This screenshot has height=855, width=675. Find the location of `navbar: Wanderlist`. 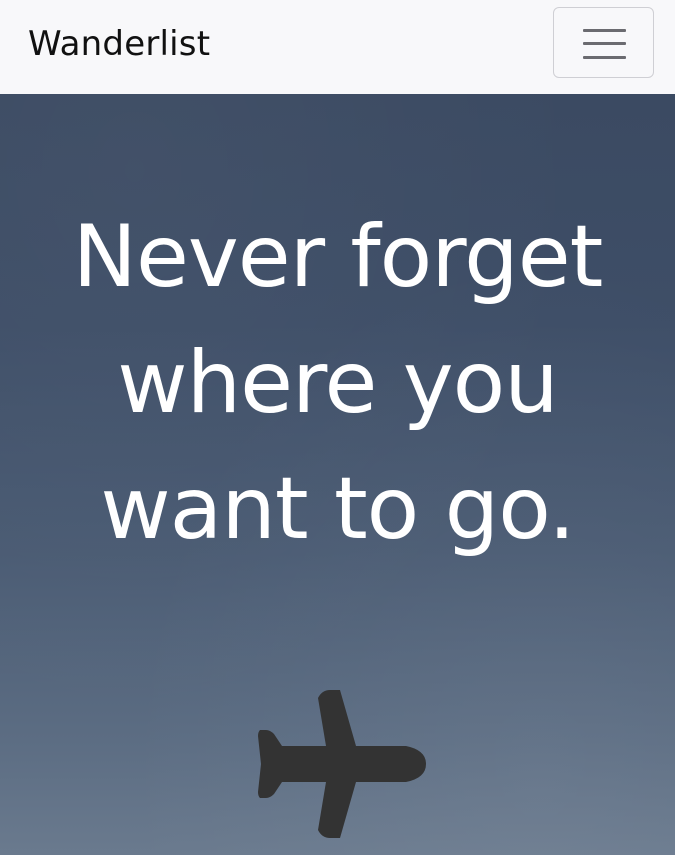

navbar: Wanderlist is located at coordinates (337, 47).